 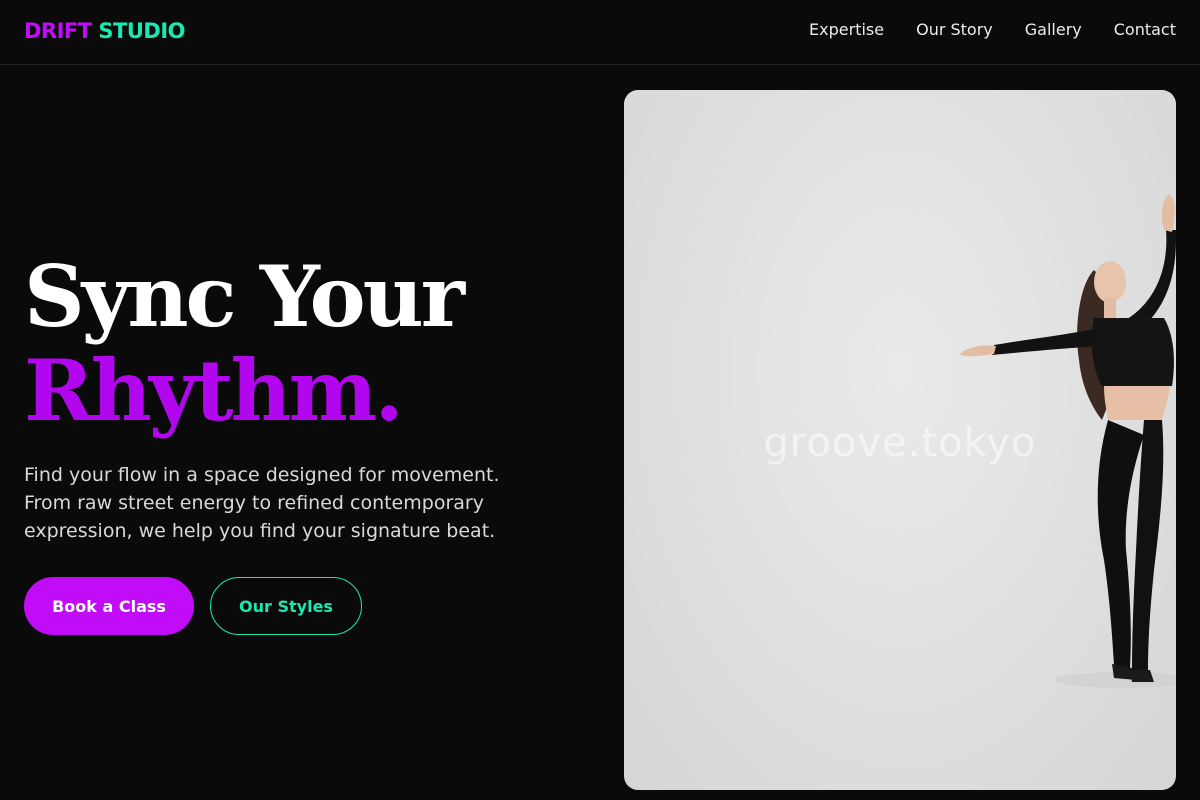 I want to click on hero-title: Sync Your Rhythm., so click(x=244, y=343).